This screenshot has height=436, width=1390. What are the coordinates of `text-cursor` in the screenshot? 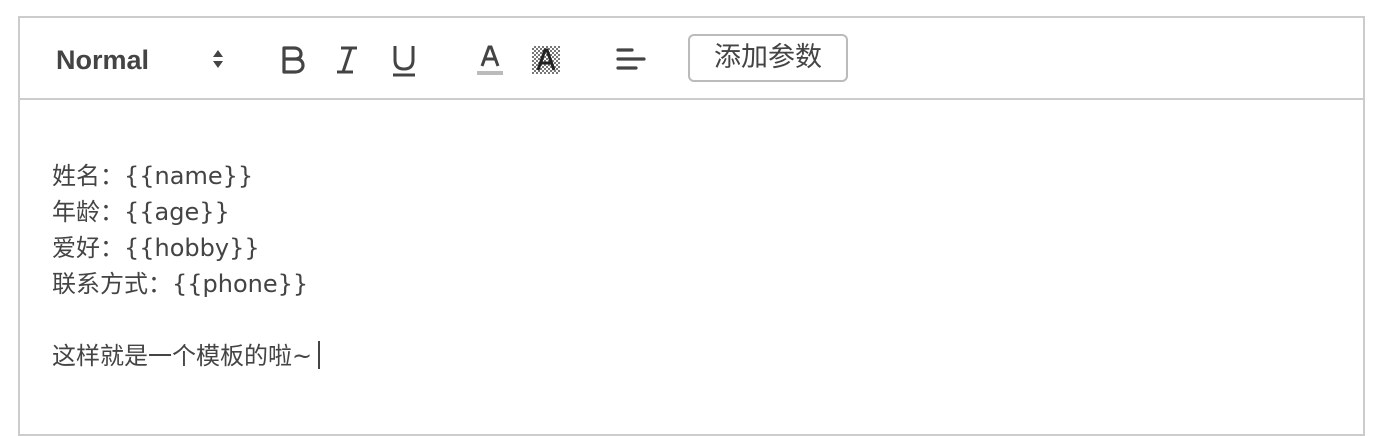 It's located at (319, 355).